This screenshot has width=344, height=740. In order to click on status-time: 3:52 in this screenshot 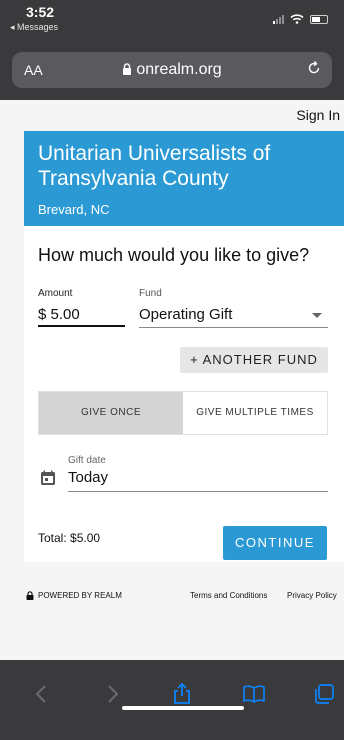, I will do `click(40, 12)`.